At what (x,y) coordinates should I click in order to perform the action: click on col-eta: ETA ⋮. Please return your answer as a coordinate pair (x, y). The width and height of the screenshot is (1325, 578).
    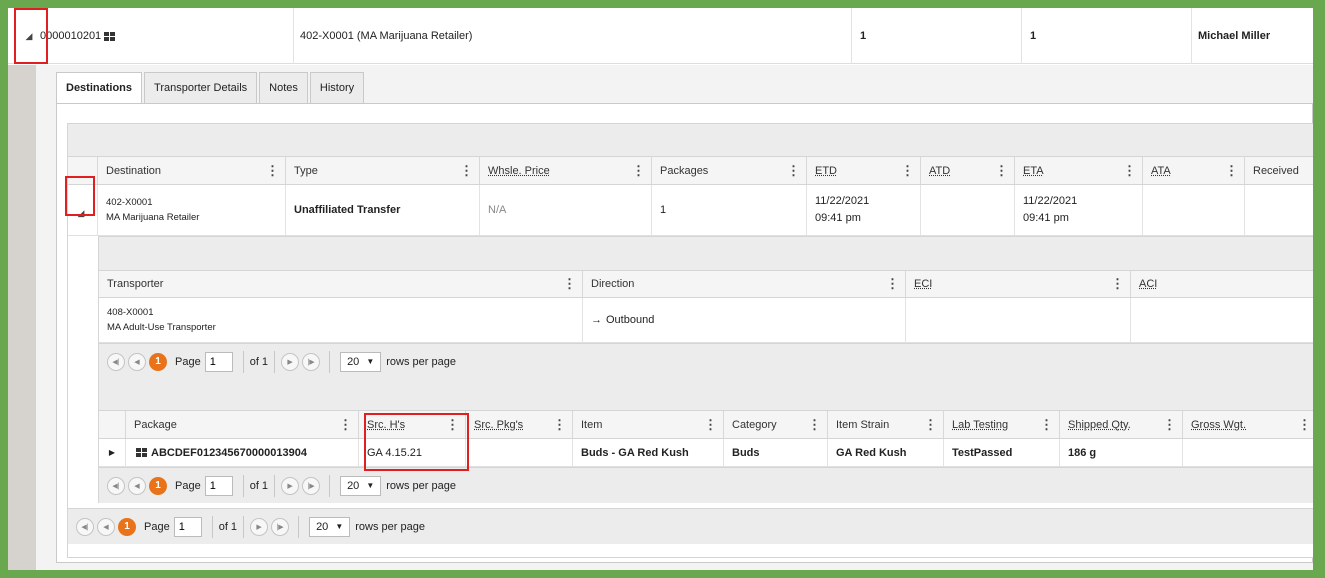
    Looking at the image, I should click on (1079, 170).